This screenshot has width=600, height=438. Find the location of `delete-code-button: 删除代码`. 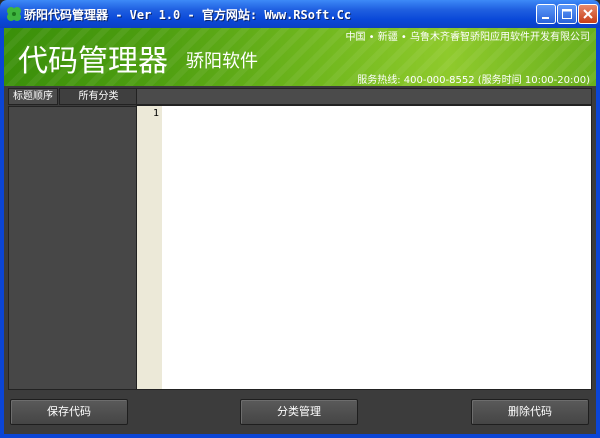

delete-code-button: 删除代码 is located at coordinates (530, 412).